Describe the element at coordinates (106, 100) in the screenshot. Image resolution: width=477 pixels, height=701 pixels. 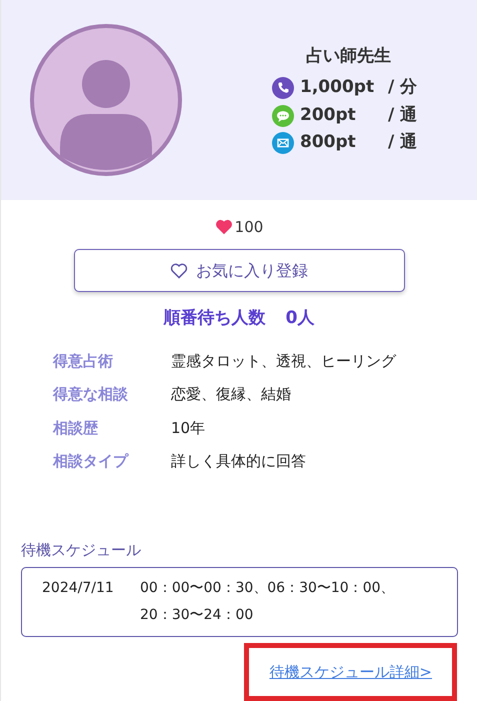
I see `avatar-icon` at that location.